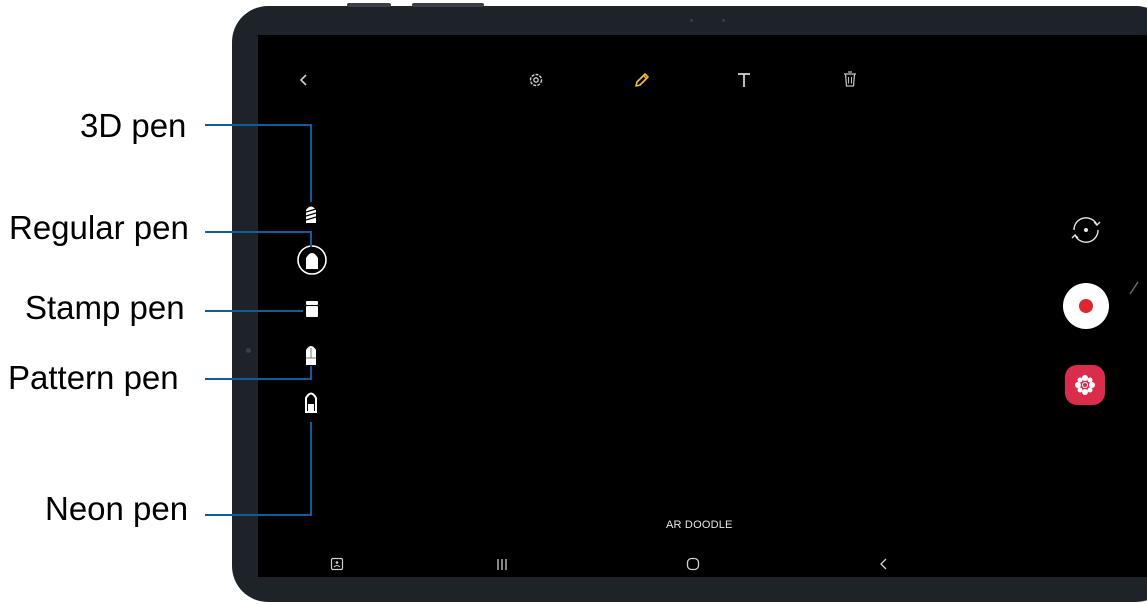  I want to click on callout-pattern-pen: Pattern pen, so click(93, 377).